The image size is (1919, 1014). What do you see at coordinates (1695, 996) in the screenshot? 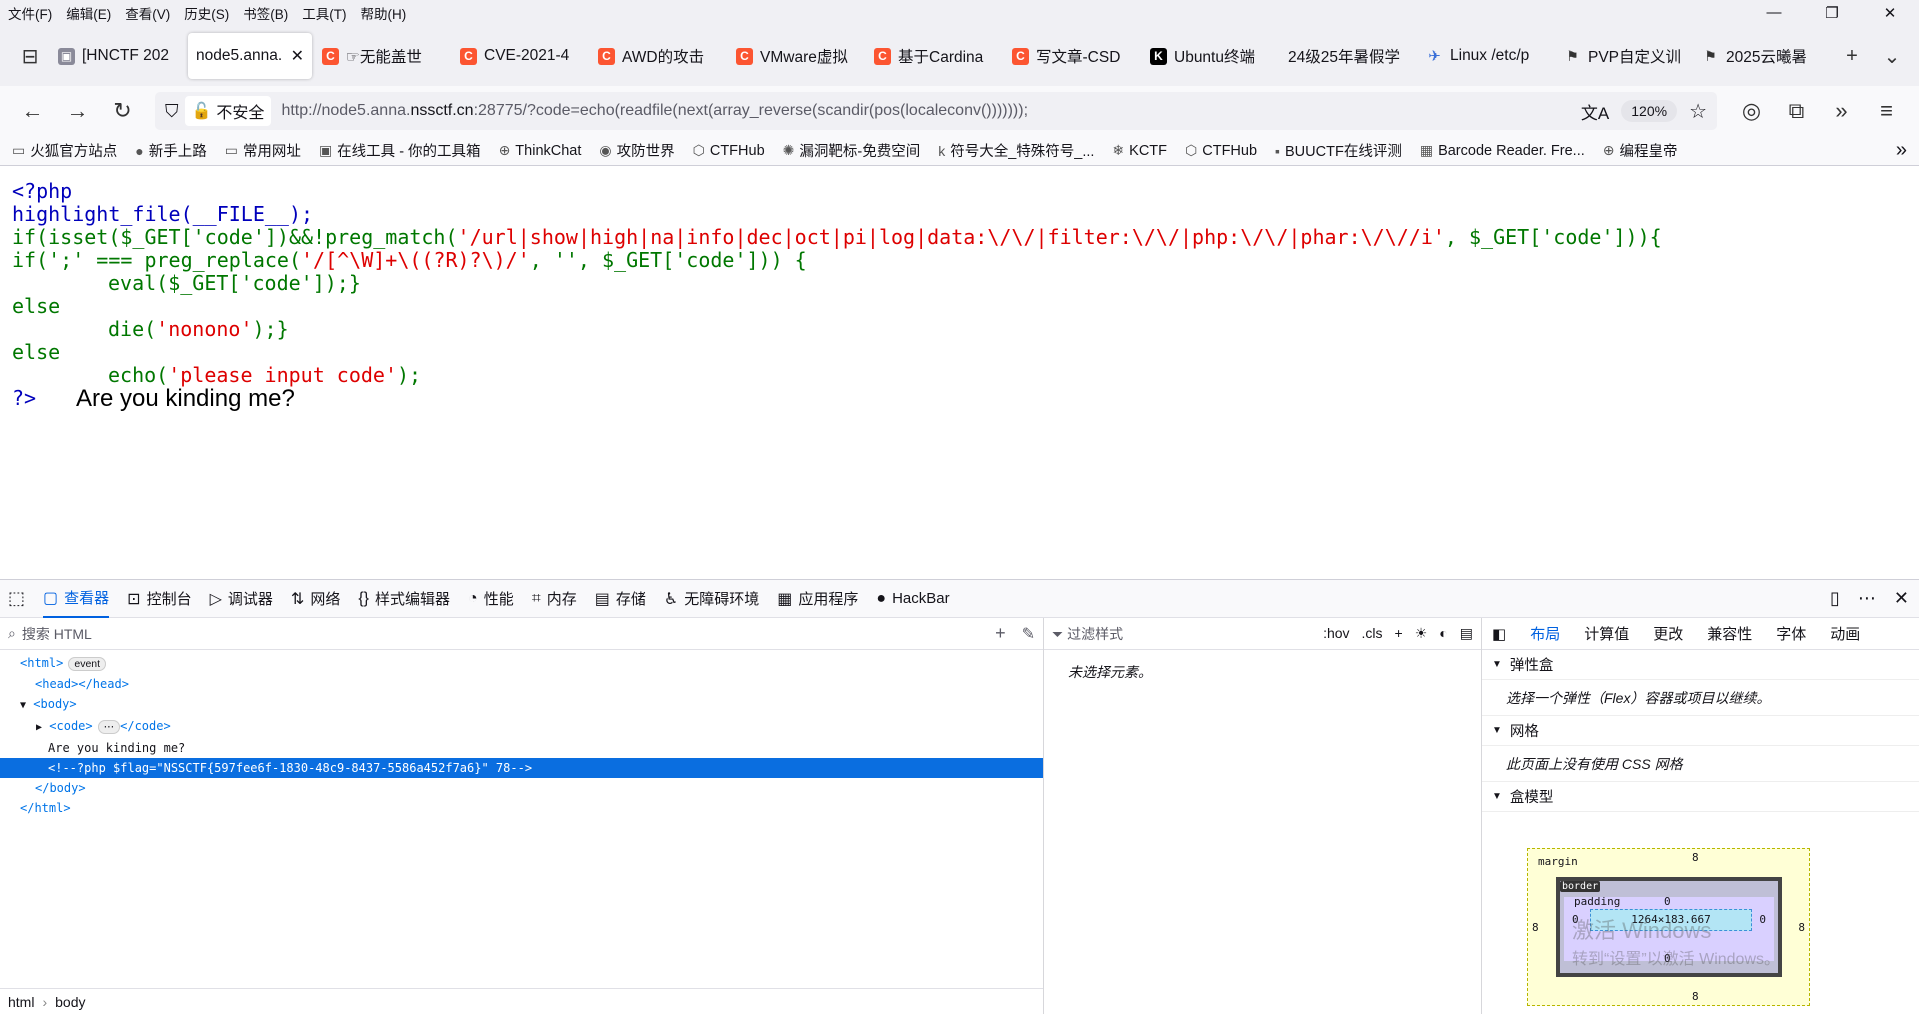
I see `margin-bottom: 8` at bounding box center [1695, 996].